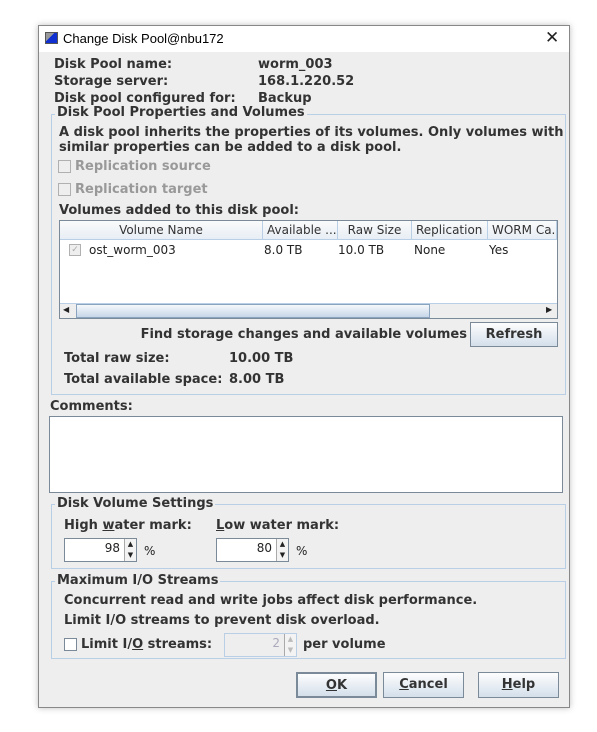  What do you see at coordinates (143, 38) in the screenshot?
I see `window-title: Change Disk Pool@nbu172` at bounding box center [143, 38].